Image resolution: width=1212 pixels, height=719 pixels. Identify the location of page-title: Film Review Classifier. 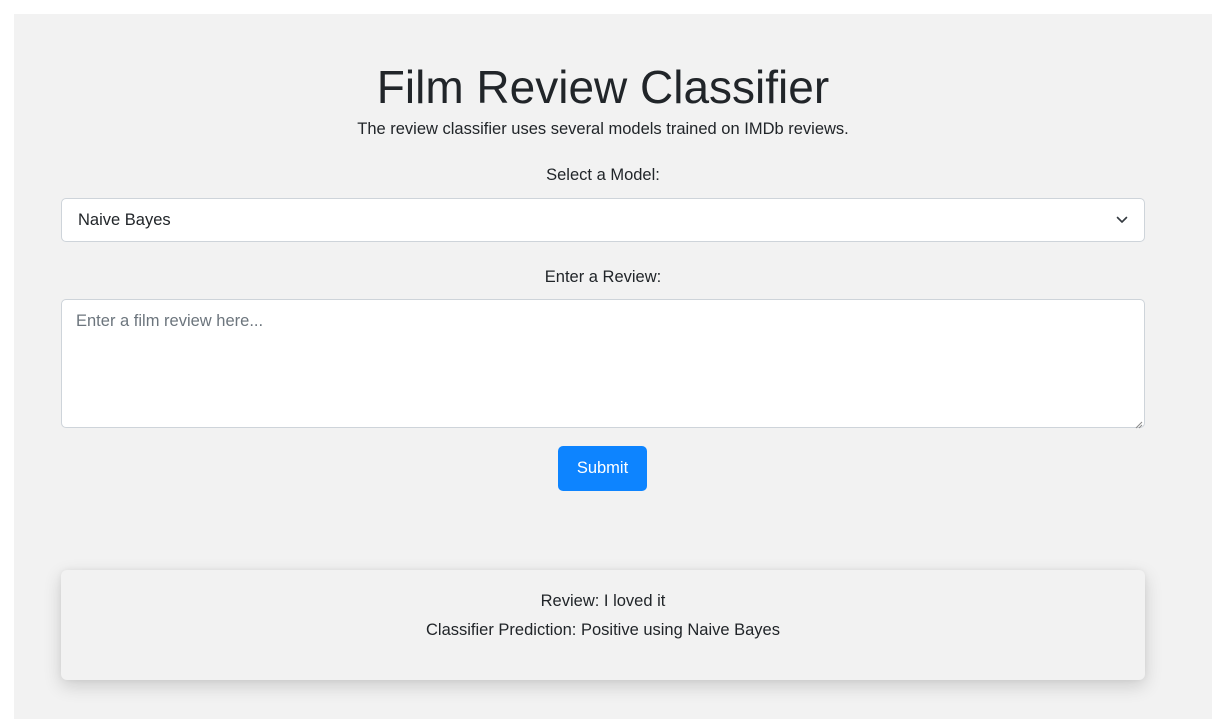
(603, 87).